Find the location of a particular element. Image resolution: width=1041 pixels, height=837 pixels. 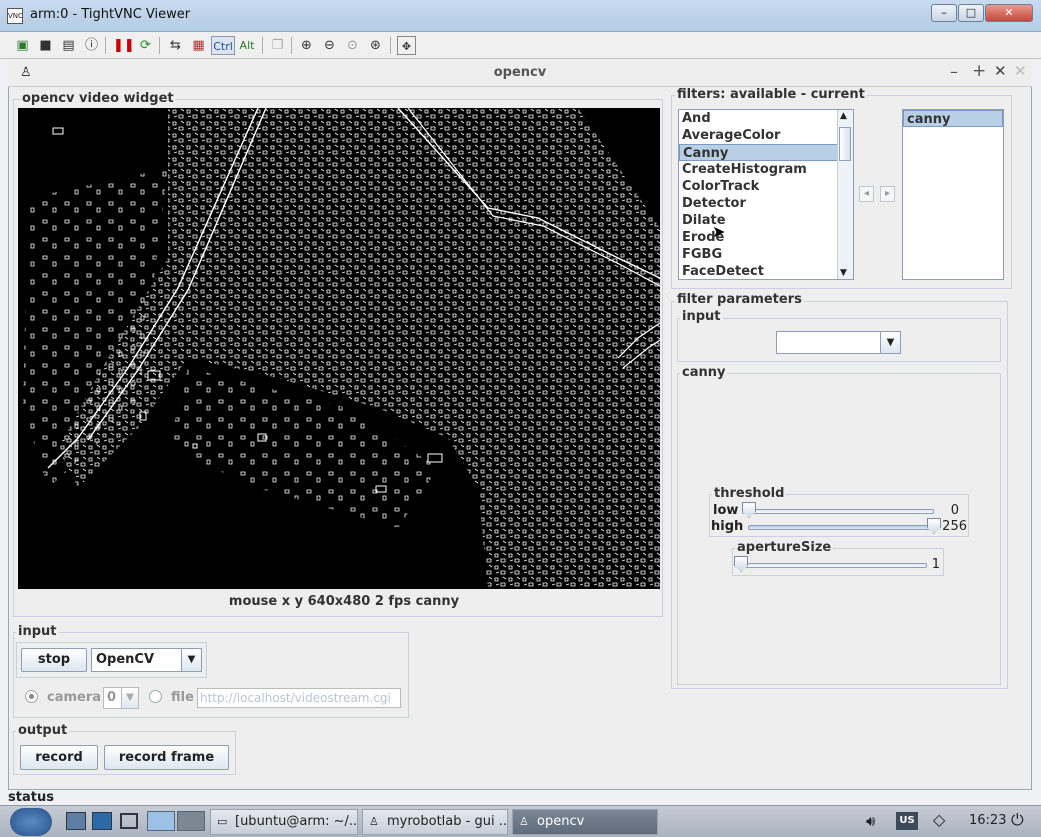

available-filter-item: CreateHistogram is located at coordinates (766, 169).